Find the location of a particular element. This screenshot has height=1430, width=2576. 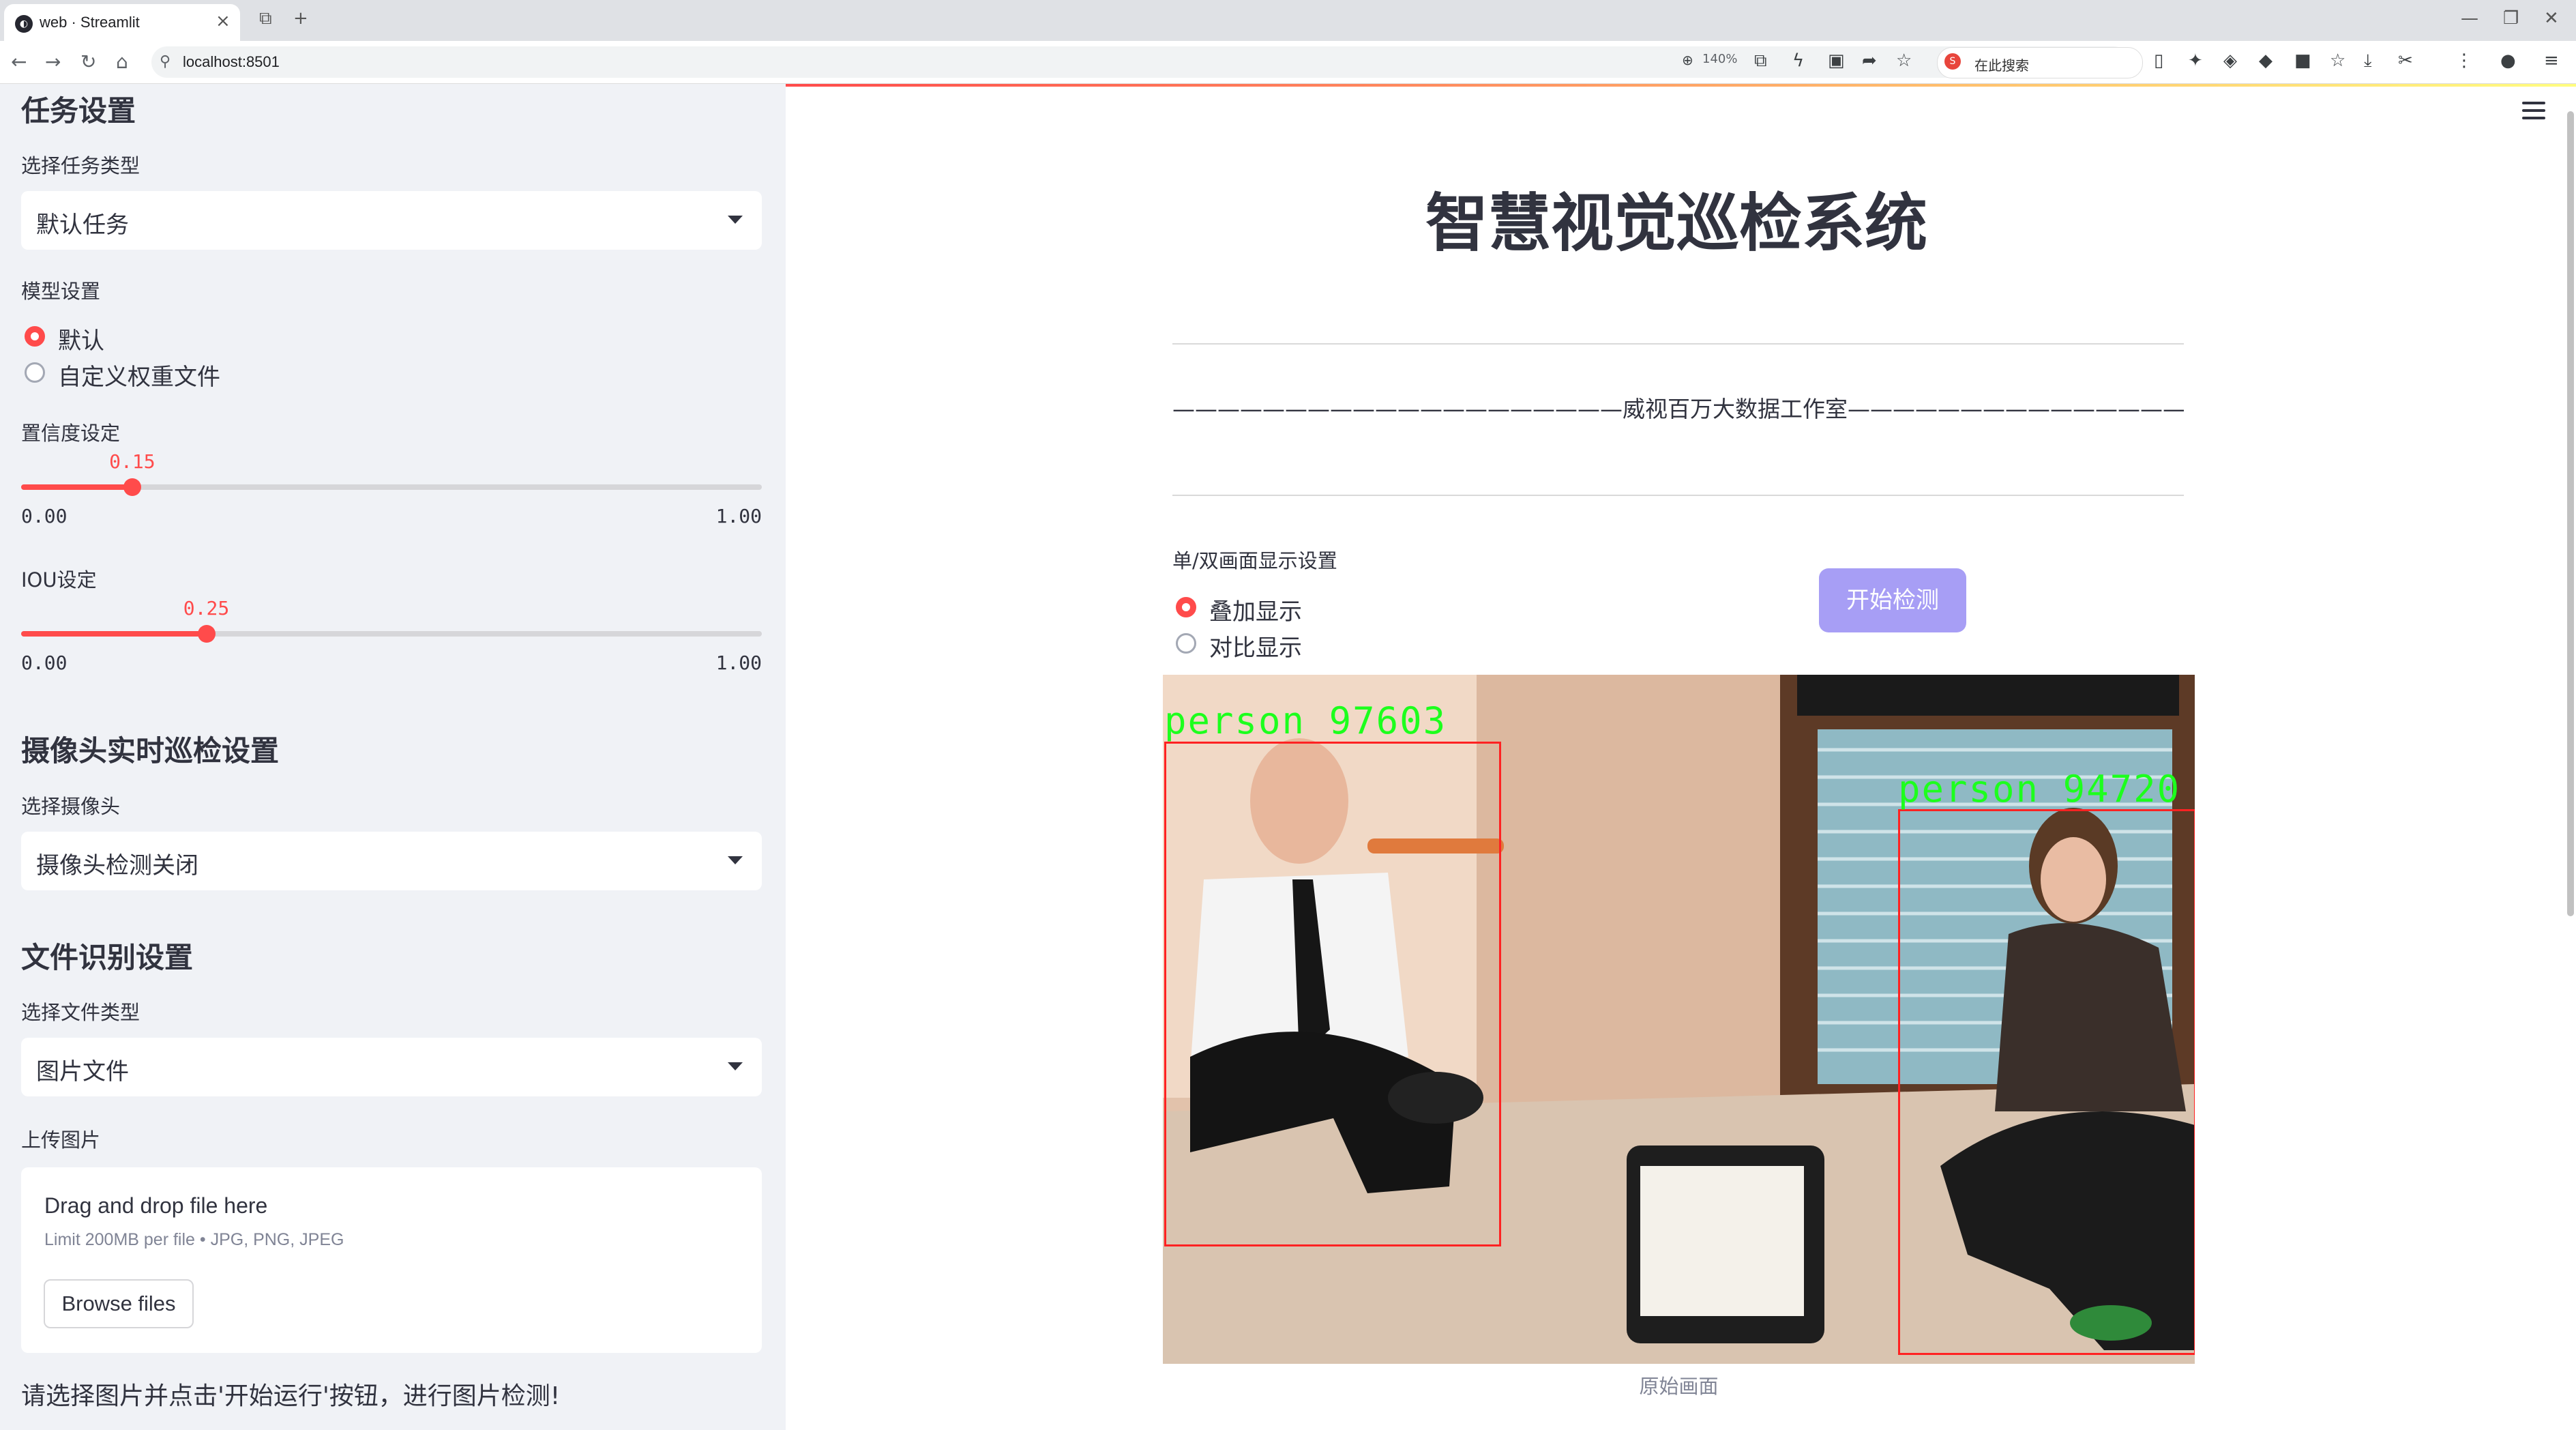

back-icon: ← is located at coordinates (19, 62).